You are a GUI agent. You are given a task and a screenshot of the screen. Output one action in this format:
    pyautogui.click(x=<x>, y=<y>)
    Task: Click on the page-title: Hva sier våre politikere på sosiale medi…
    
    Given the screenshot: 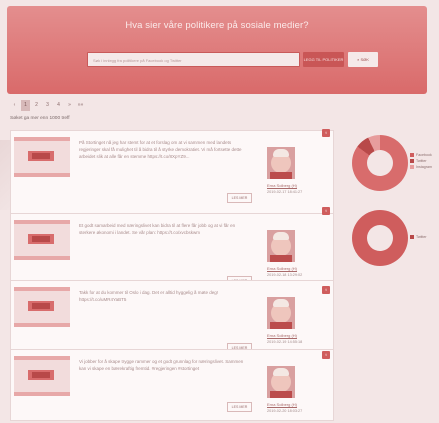 What is the action you would take?
    pyautogui.click(x=217, y=25)
    